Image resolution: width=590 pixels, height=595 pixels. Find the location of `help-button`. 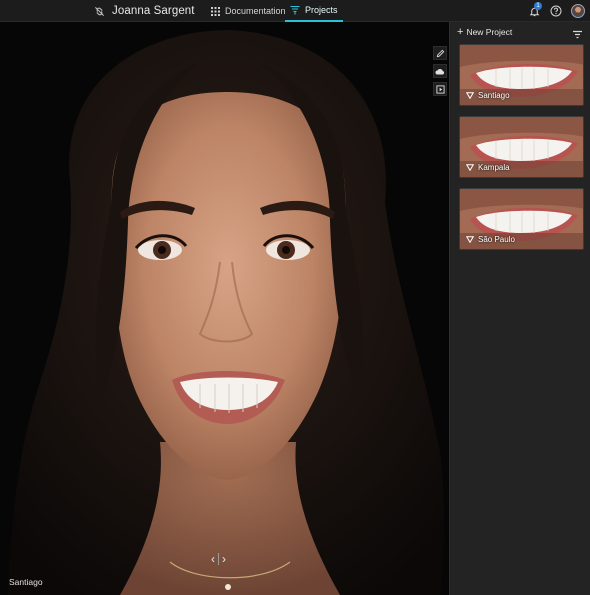

help-button is located at coordinates (556, 11).